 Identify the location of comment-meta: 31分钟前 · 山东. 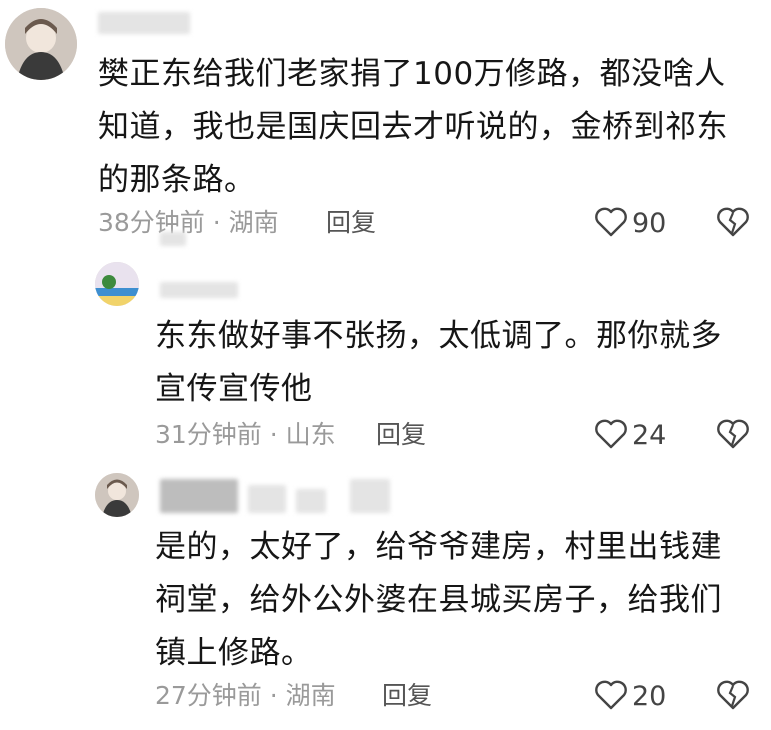
(245, 434).